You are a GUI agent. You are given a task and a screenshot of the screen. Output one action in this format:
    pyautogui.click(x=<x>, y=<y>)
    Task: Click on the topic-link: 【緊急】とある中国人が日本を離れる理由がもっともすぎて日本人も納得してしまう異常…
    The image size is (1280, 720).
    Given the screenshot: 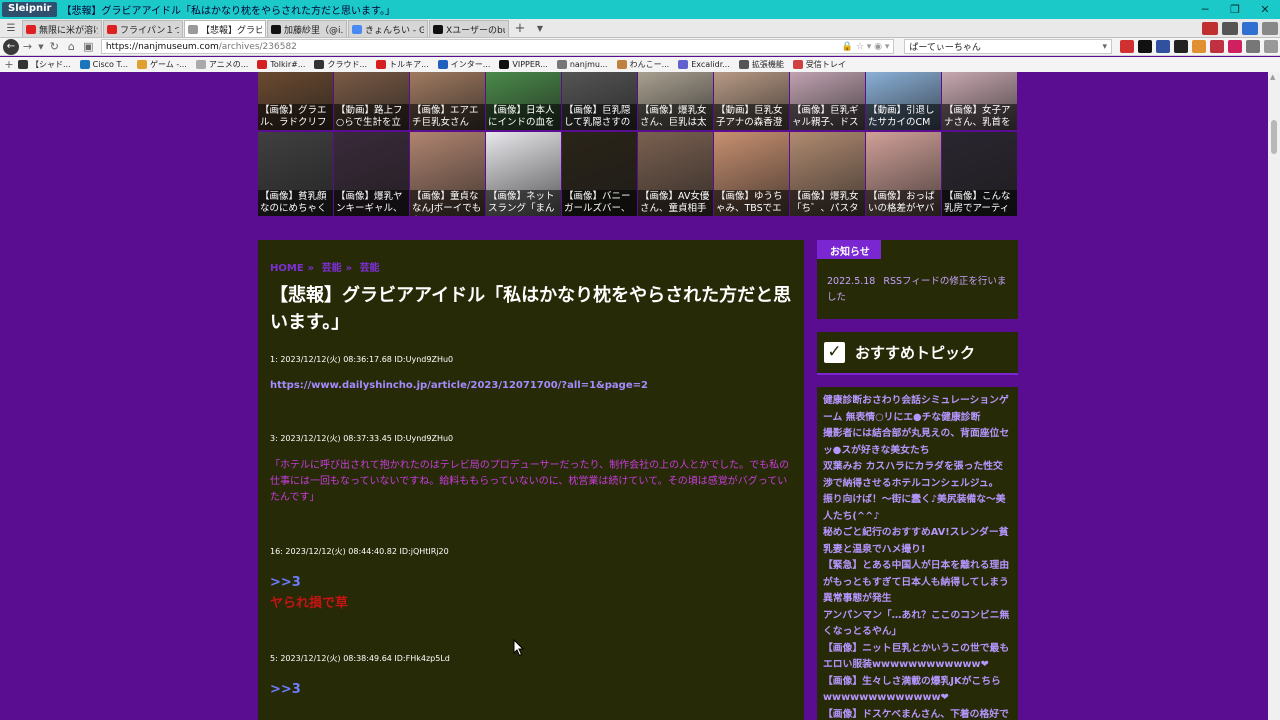 What is the action you would take?
    pyautogui.click(x=917, y=583)
    